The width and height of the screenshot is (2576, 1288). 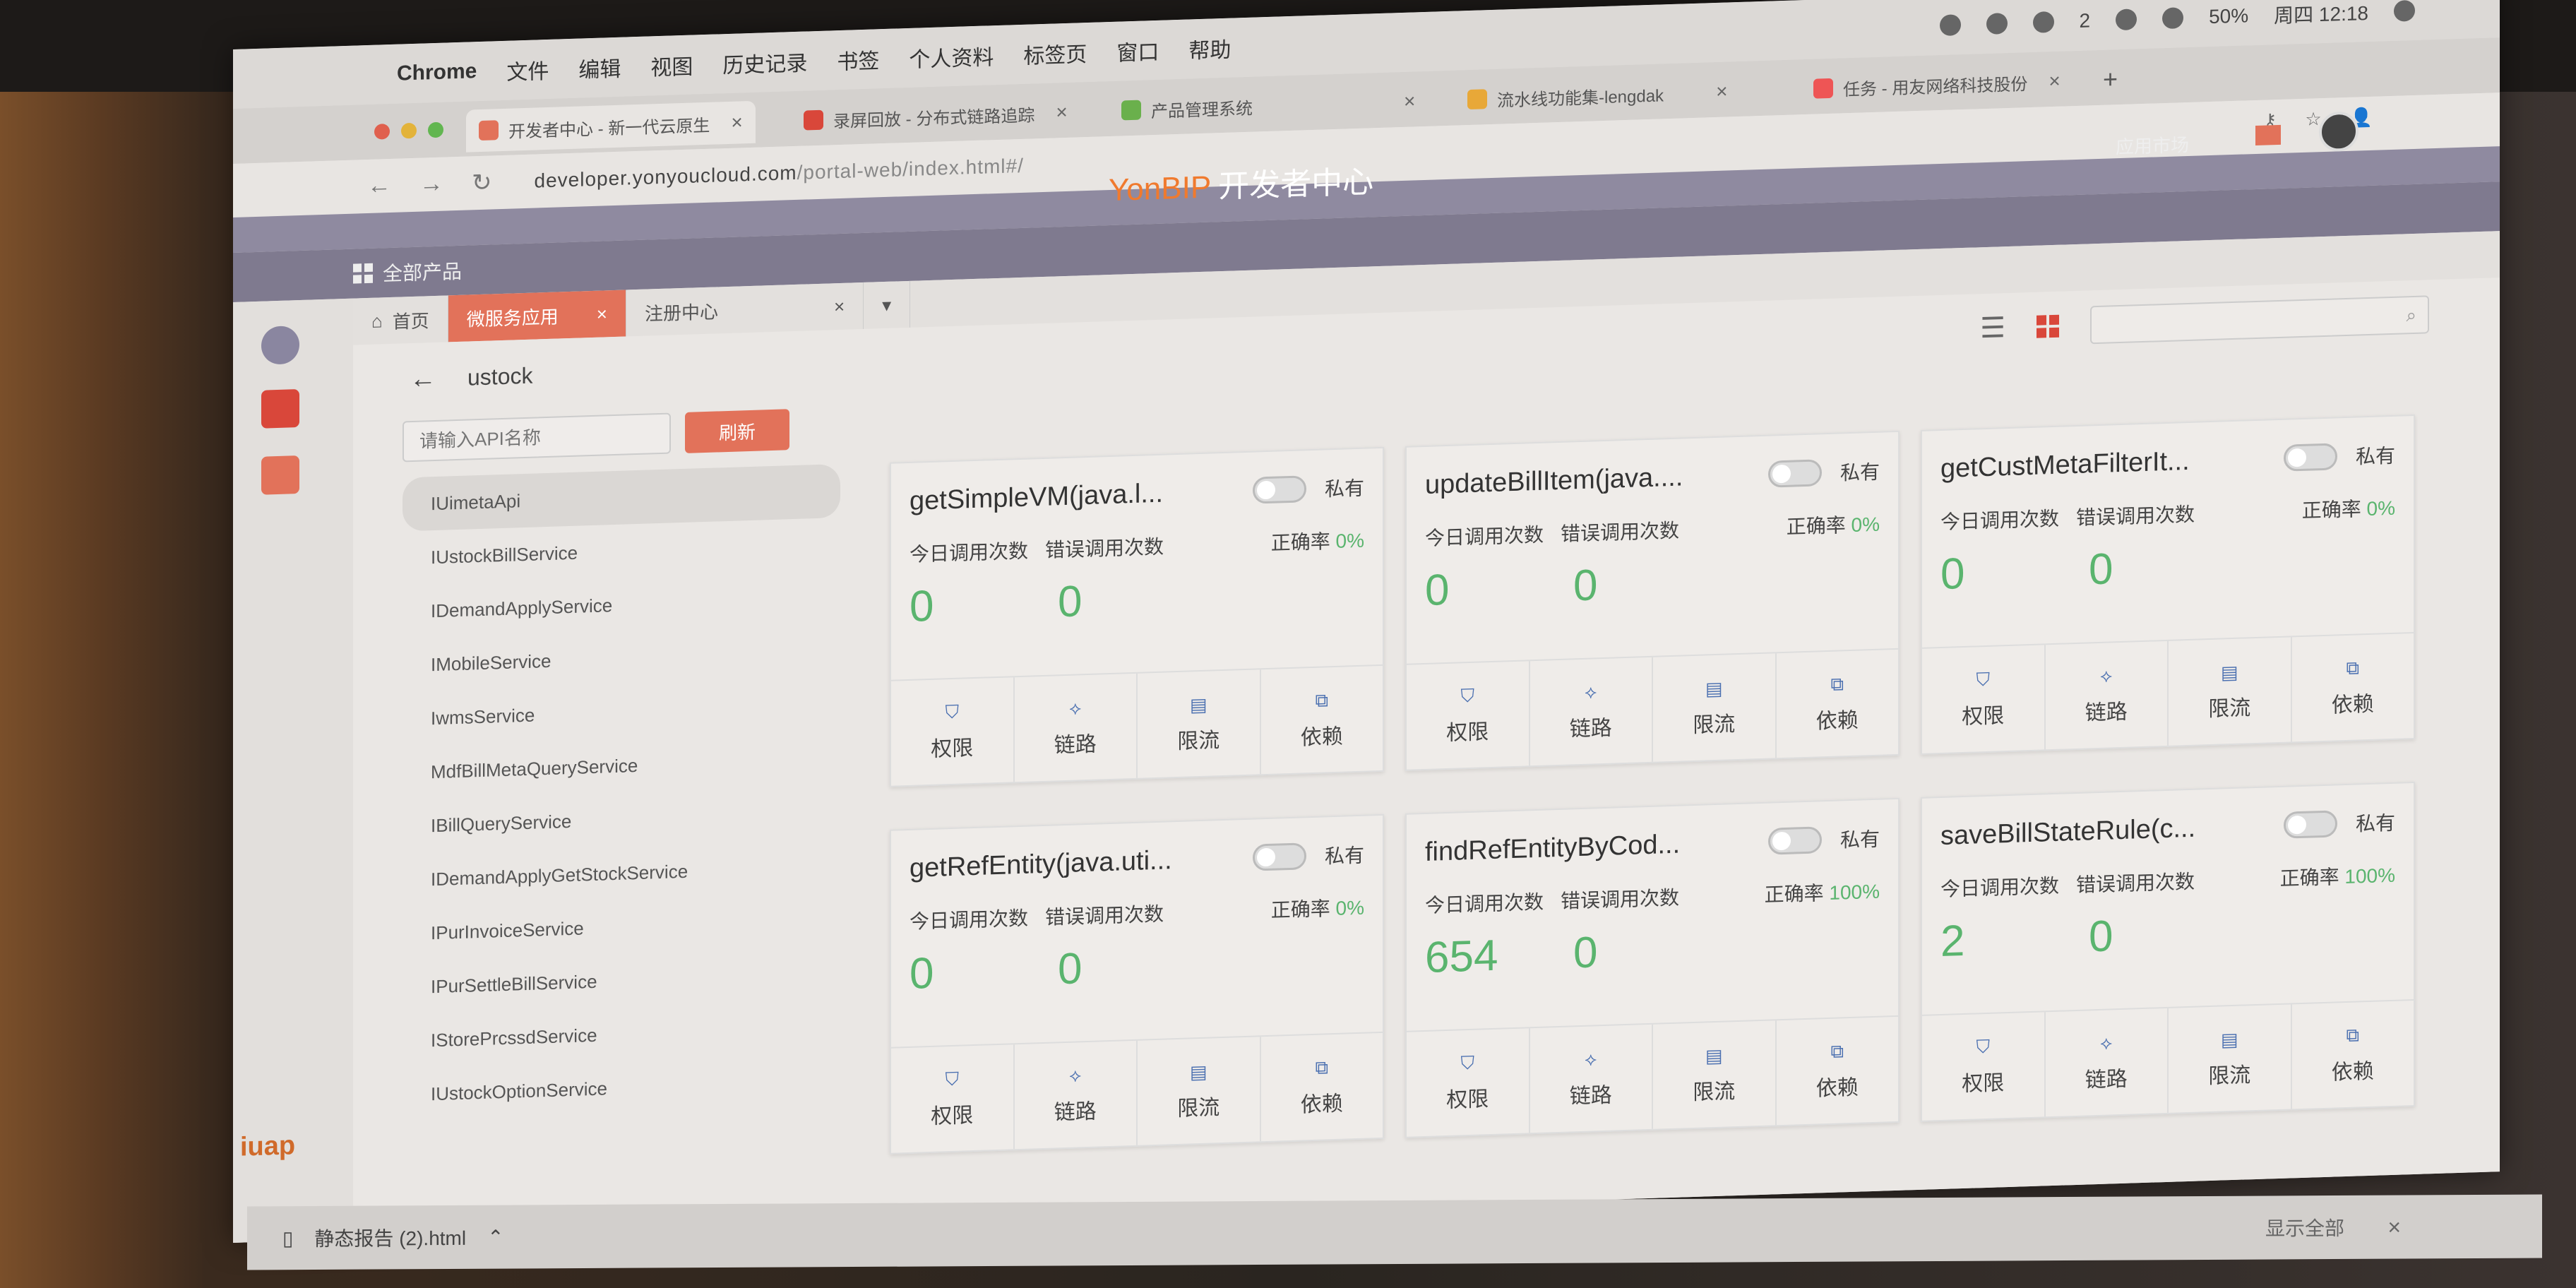 What do you see at coordinates (2321, 14) in the screenshot?
I see `clock: 周四 12:18` at bounding box center [2321, 14].